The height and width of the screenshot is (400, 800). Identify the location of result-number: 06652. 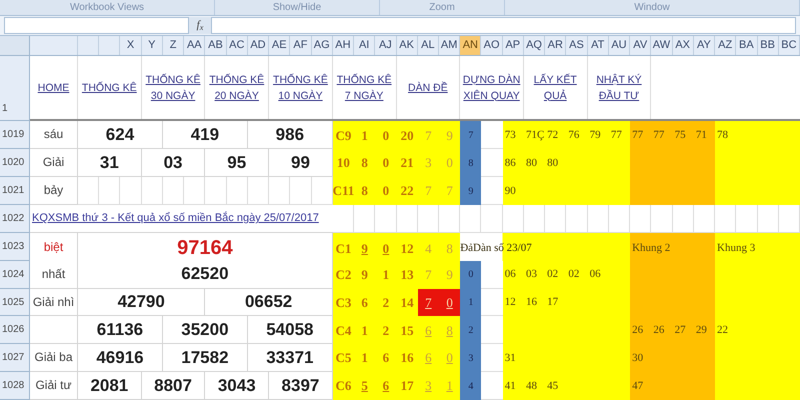
(269, 302).